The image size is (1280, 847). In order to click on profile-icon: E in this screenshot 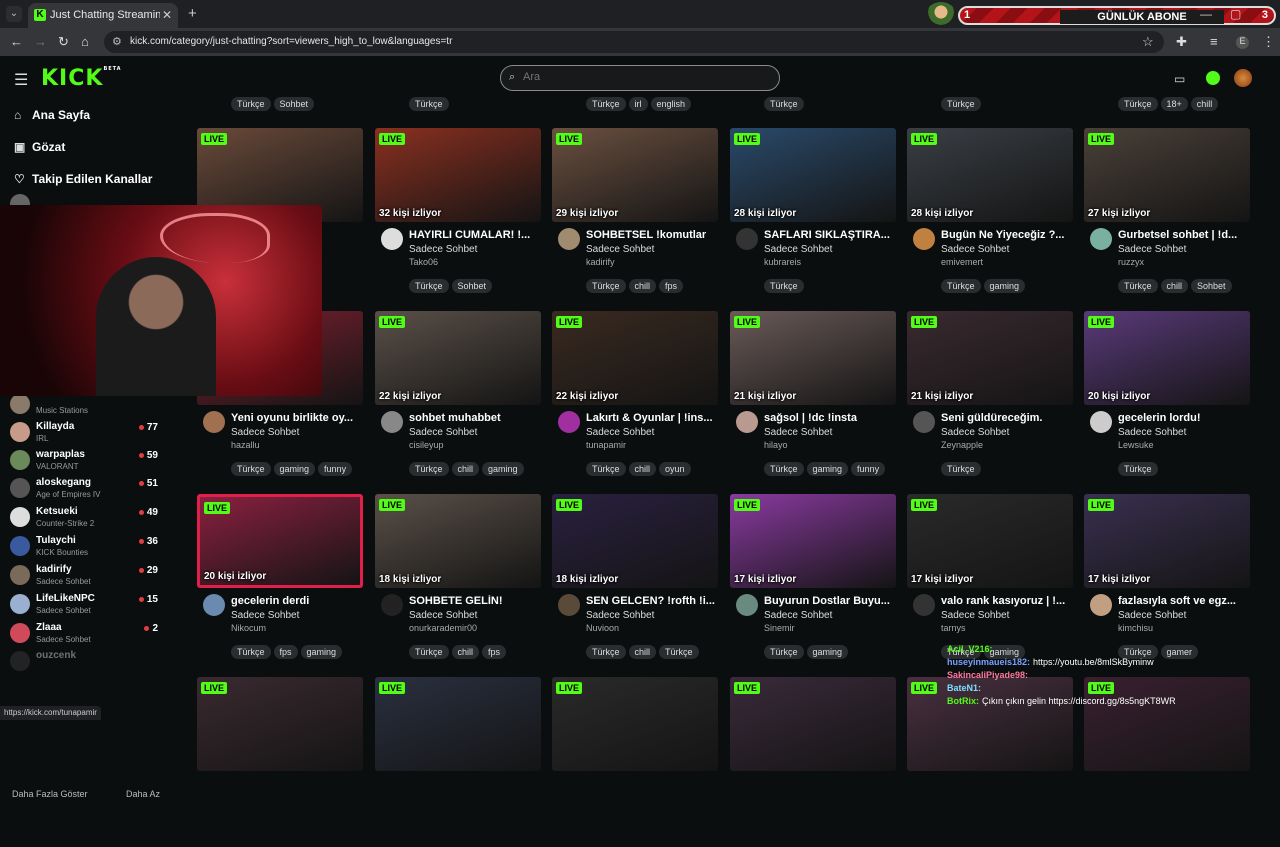, I will do `click(1242, 42)`.